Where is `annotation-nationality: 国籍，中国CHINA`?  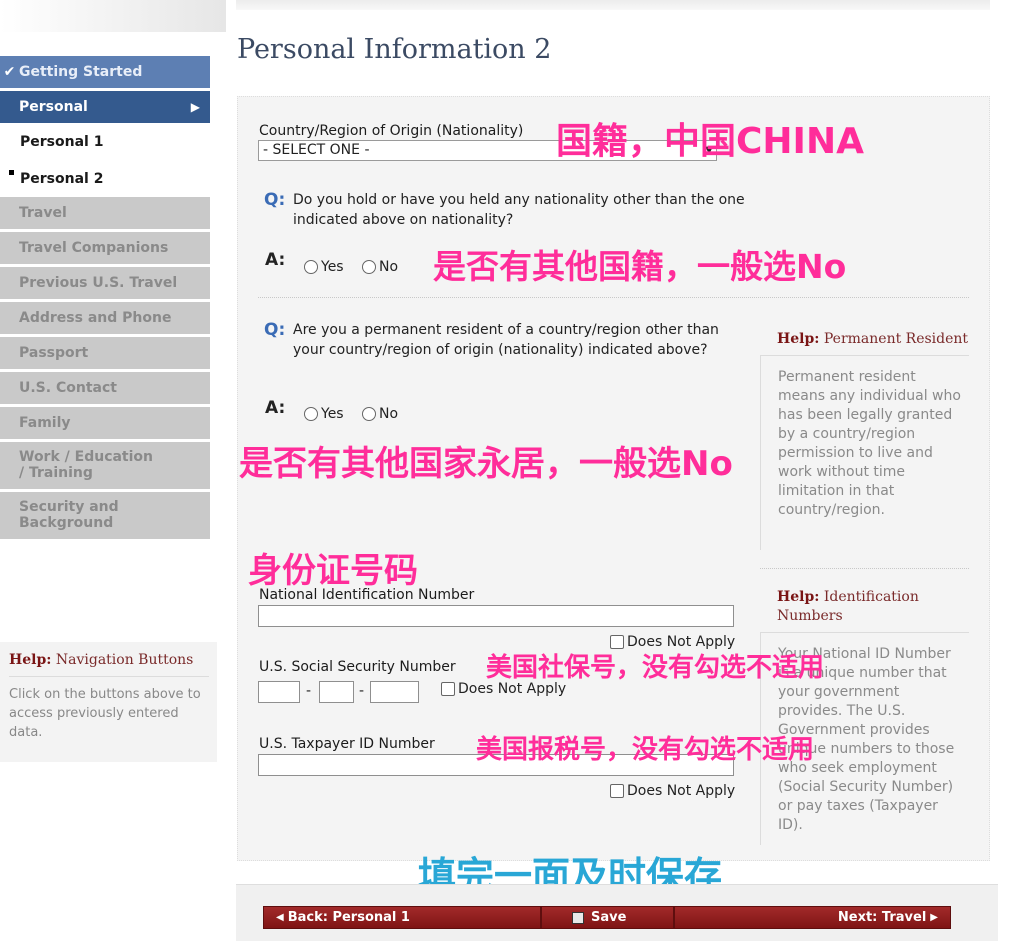 annotation-nationality: 国籍，中国CHINA is located at coordinates (710, 141).